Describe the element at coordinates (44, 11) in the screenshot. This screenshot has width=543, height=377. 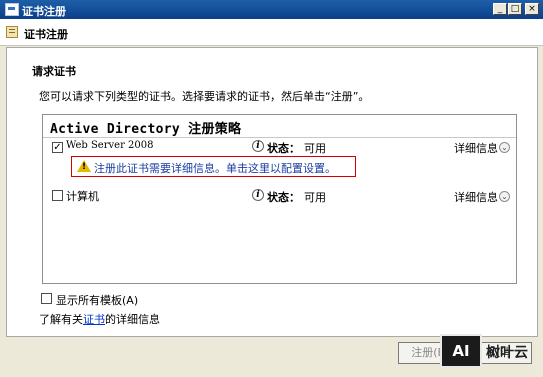
I see `window-title: 证书注册` at that location.